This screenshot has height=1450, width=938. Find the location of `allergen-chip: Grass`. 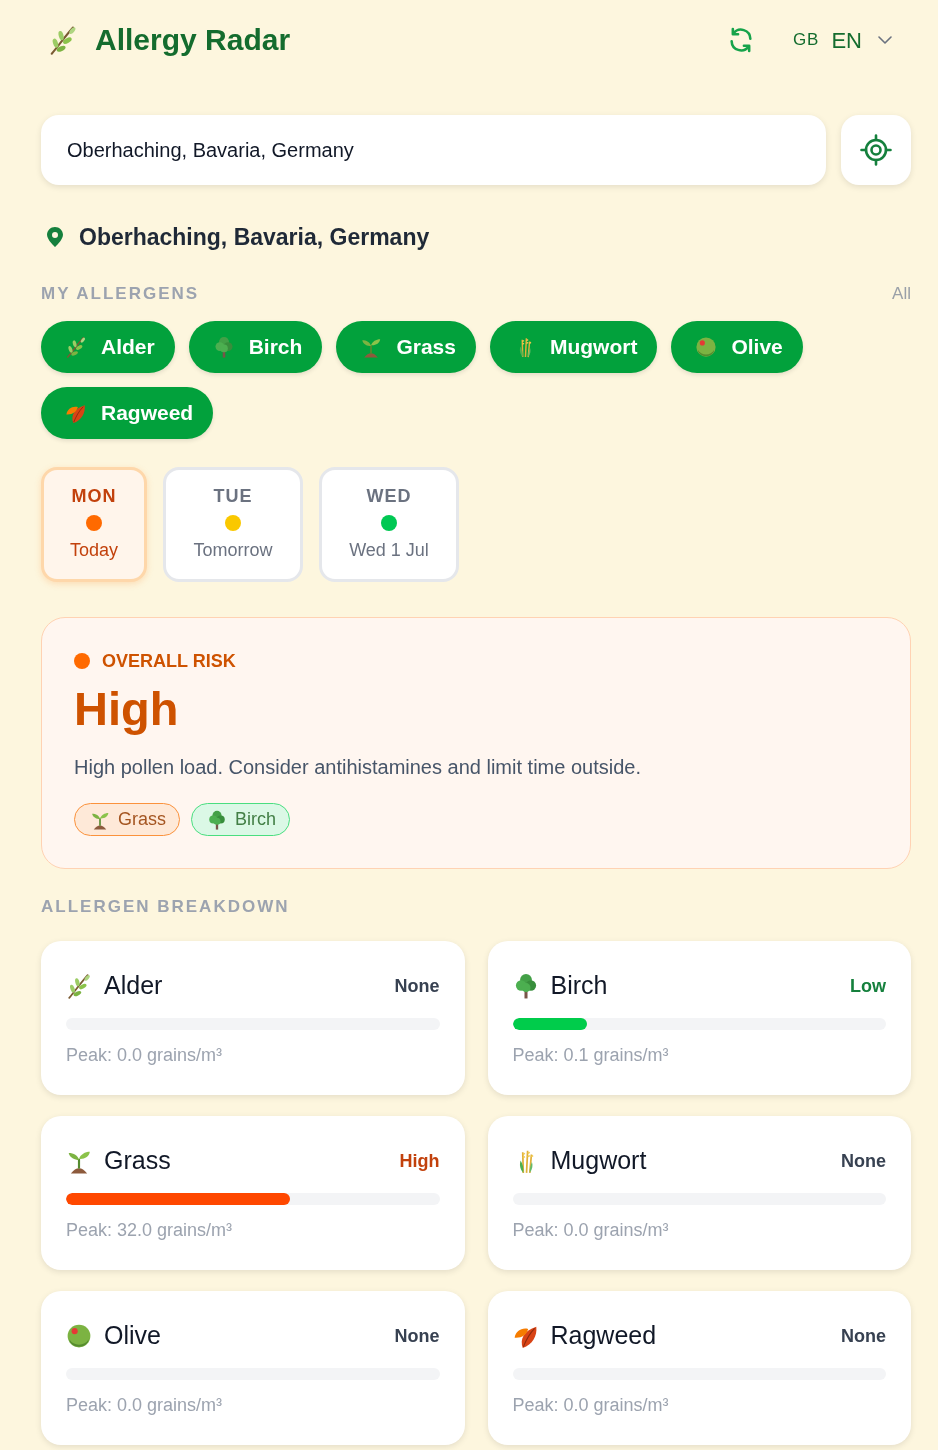

allergen-chip: Grass is located at coordinates (406, 347).